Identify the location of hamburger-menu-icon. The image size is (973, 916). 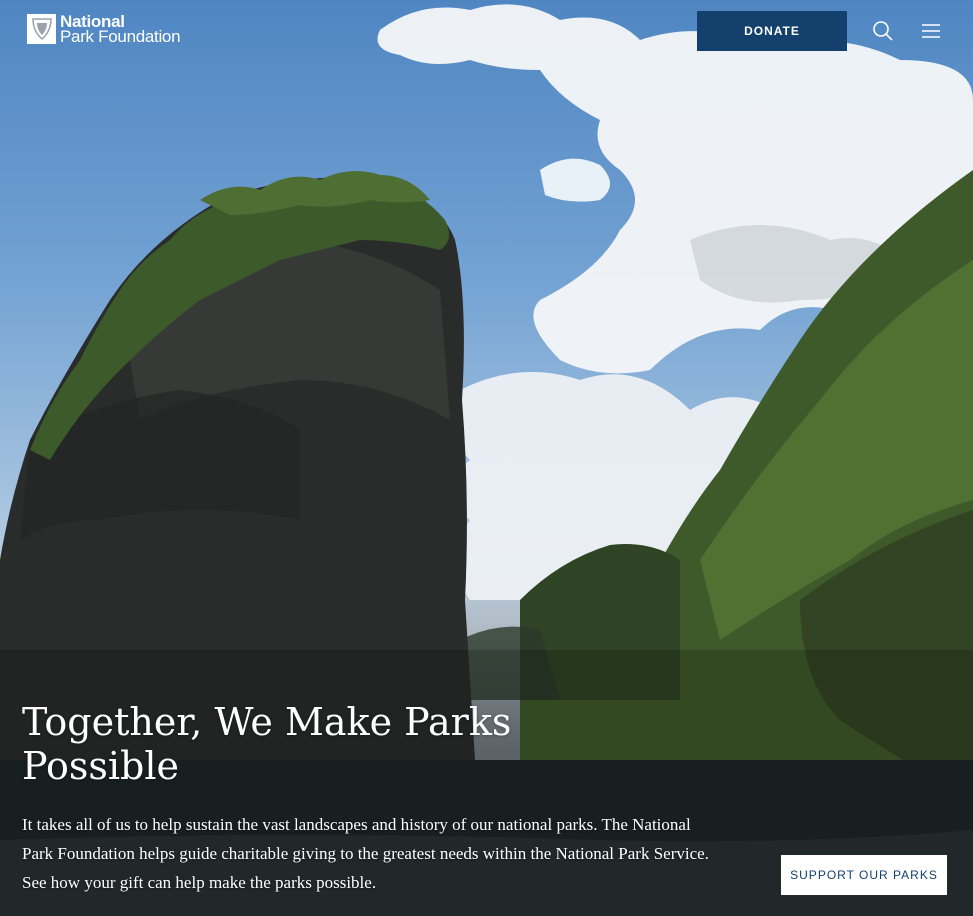
(931, 31).